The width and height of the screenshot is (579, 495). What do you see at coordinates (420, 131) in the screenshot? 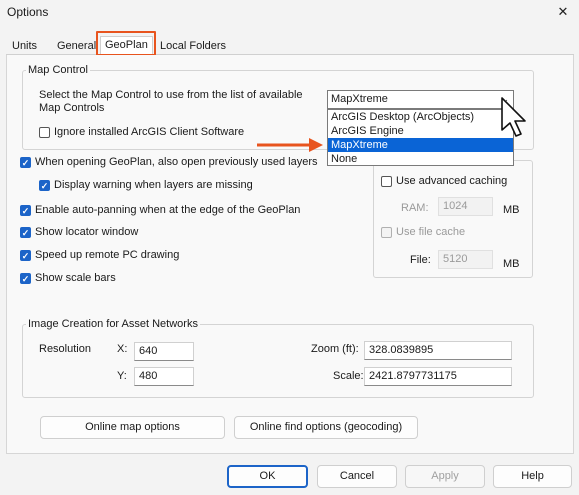
I see `dropdown-option-arcgis-engine: ArcGIS Engine` at bounding box center [420, 131].